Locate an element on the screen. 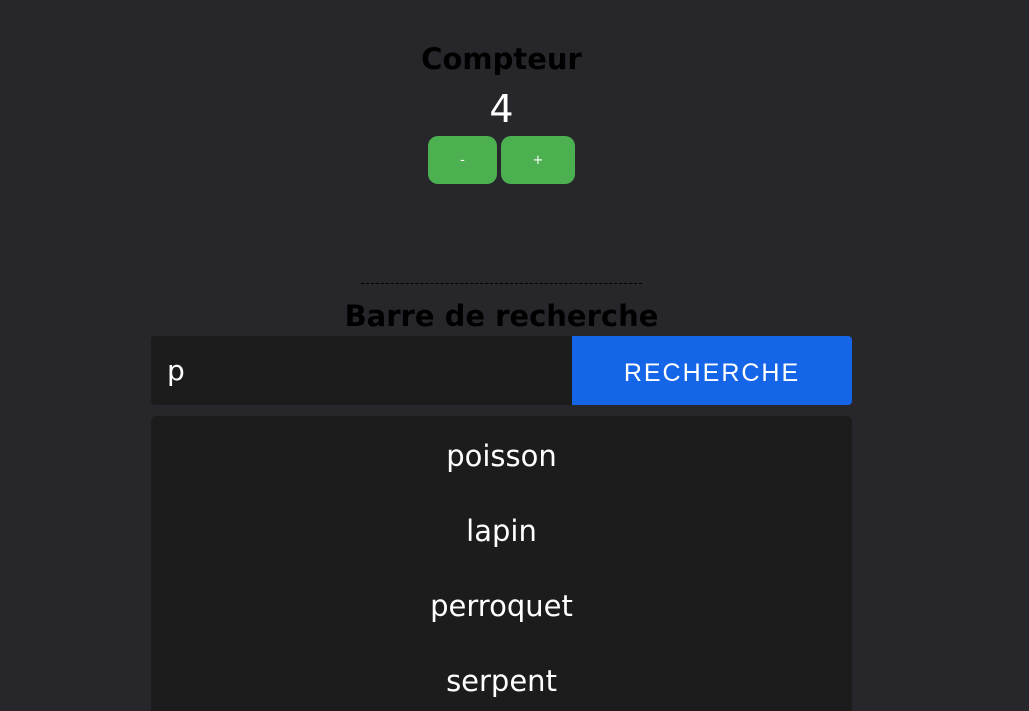  result-item-lapin: lapin is located at coordinates (501, 528).